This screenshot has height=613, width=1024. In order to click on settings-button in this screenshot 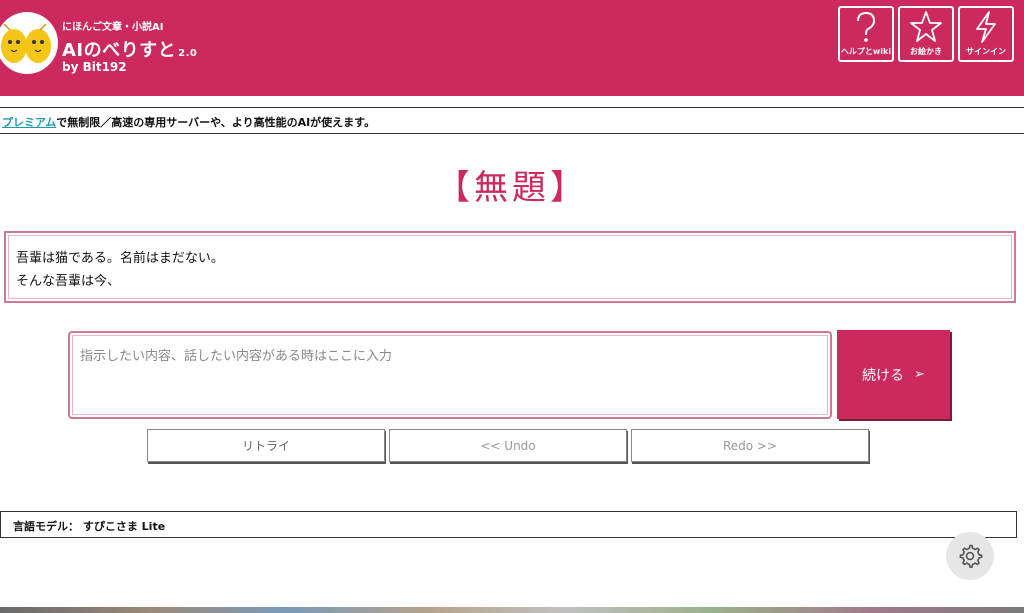, I will do `click(970, 556)`.